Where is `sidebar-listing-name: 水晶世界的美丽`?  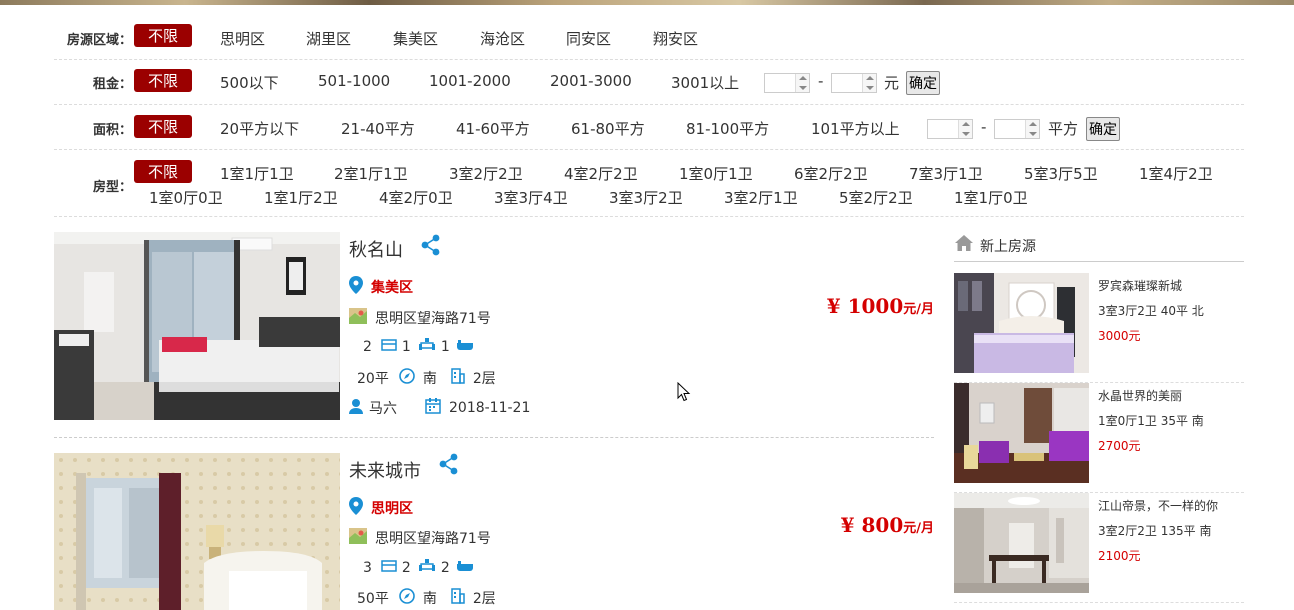
sidebar-listing-name: 水晶世界的美丽 is located at coordinates (1140, 395).